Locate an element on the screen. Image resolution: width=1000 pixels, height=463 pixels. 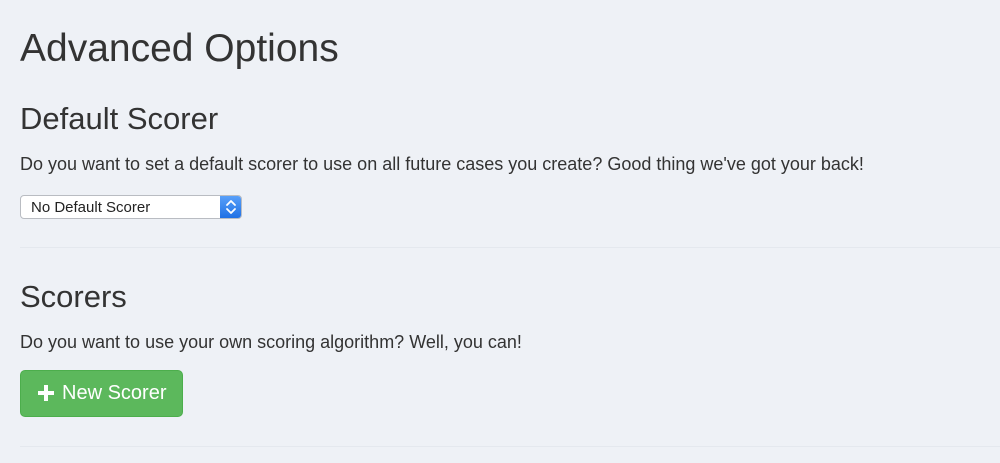
updown-chevron-icon is located at coordinates (230, 207).